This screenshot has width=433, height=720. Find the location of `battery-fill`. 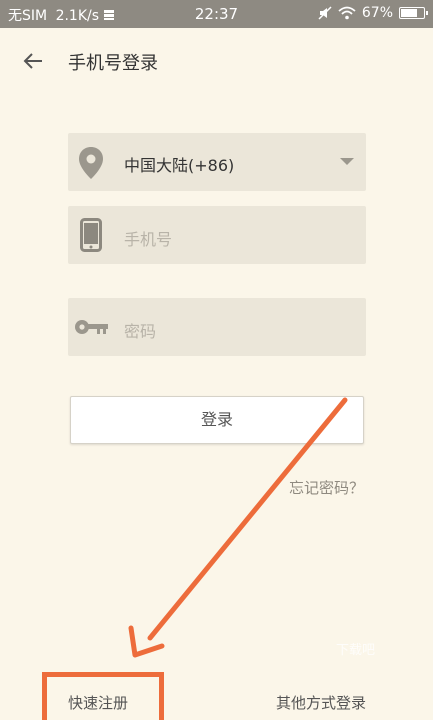

battery-fill is located at coordinates (409, 13).